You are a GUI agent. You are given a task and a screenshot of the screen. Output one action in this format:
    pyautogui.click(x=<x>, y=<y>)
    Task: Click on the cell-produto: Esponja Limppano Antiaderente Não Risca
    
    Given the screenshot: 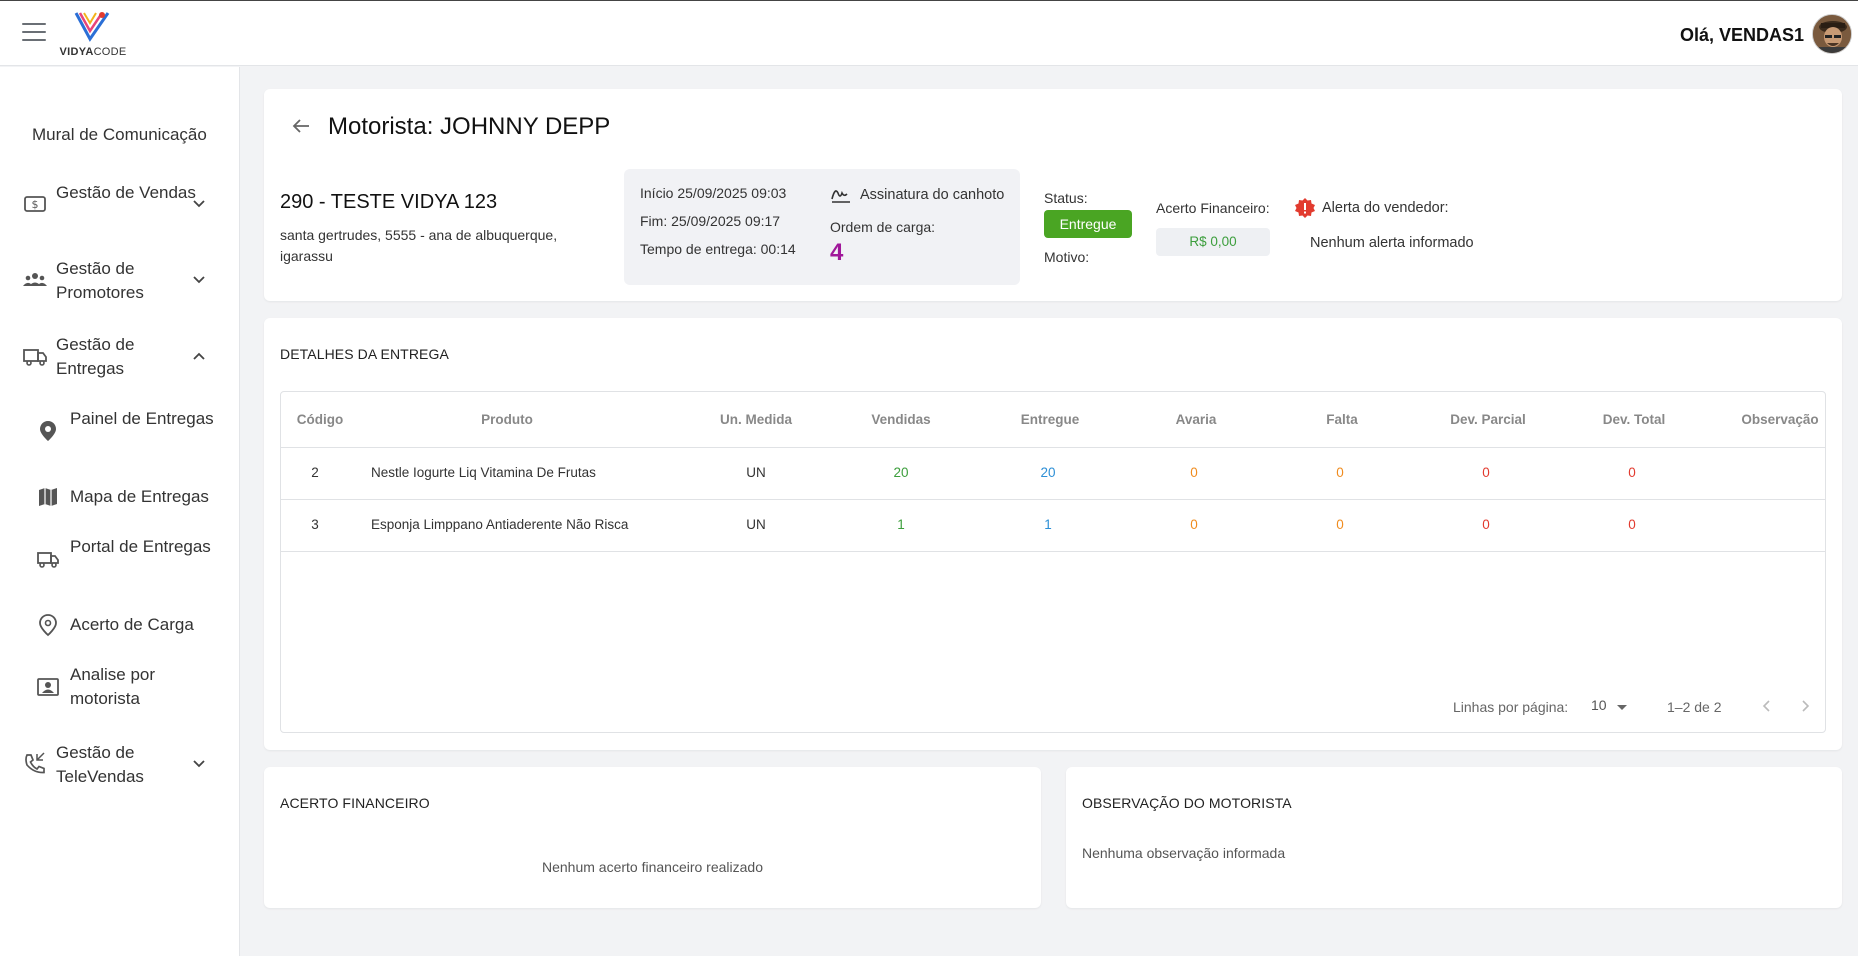 What is the action you would take?
    pyautogui.click(x=500, y=524)
    